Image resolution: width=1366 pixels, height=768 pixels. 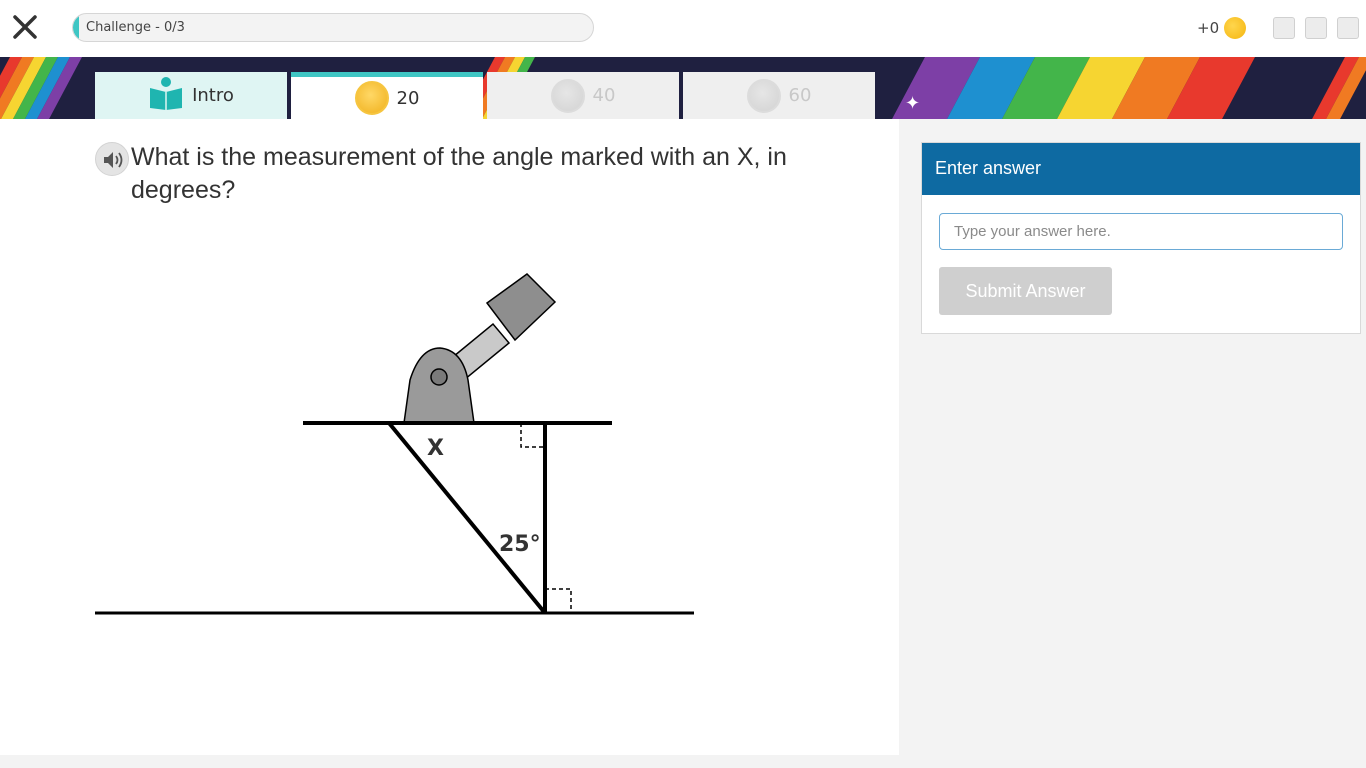 I want to click on tab-level-60: 60, so click(x=779, y=95).